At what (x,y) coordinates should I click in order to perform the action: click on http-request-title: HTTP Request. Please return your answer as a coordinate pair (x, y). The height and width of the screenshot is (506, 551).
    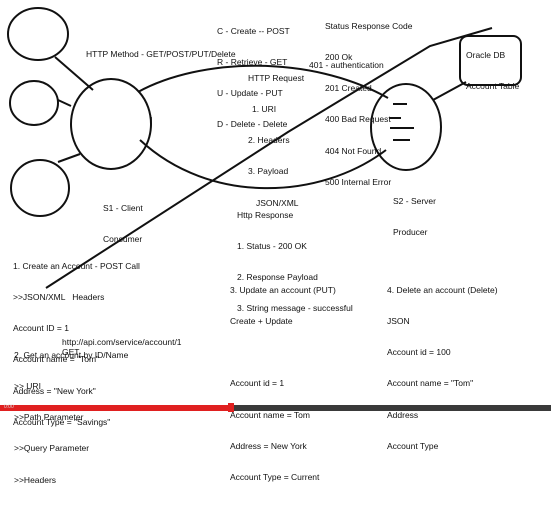
    Looking at the image, I should click on (276, 77).